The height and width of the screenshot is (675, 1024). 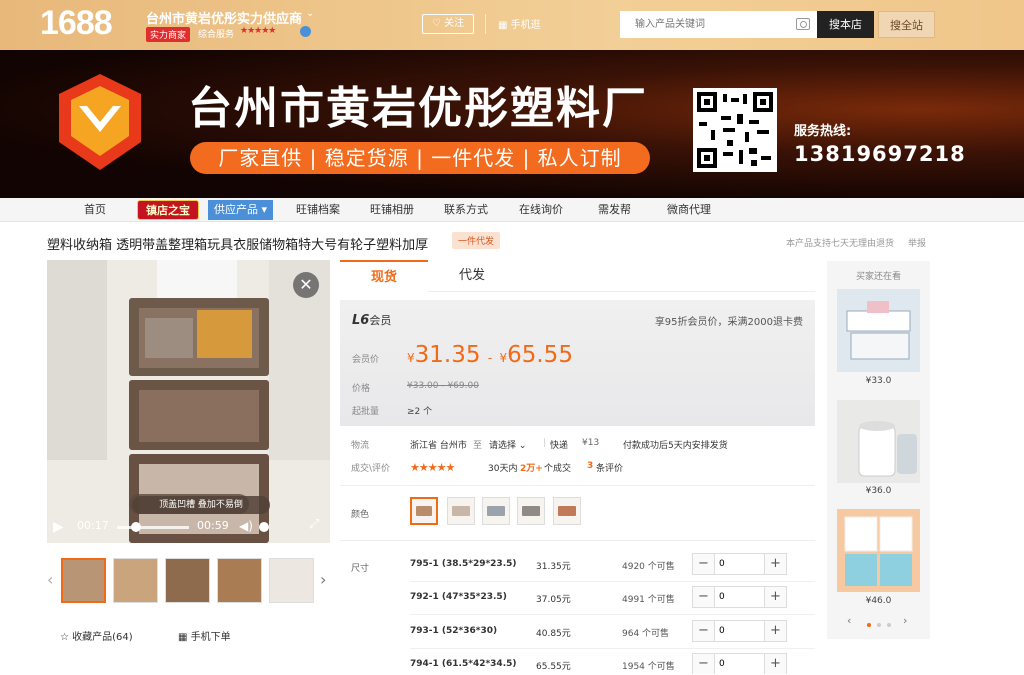 What do you see at coordinates (136, 527) in the screenshot?
I see `video-progress-handle` at bounding box center [136, 527].